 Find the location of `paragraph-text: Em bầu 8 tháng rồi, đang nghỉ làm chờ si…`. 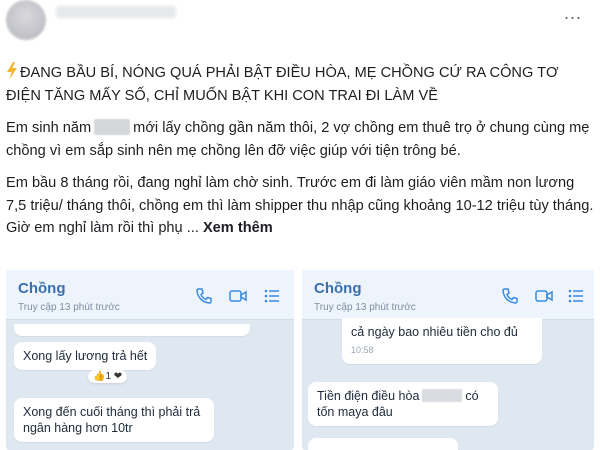

paragraph-text: Em bầu 8 tháng rồi, đang nghỉ làm chờ si… is located at coordinates (300, 205).